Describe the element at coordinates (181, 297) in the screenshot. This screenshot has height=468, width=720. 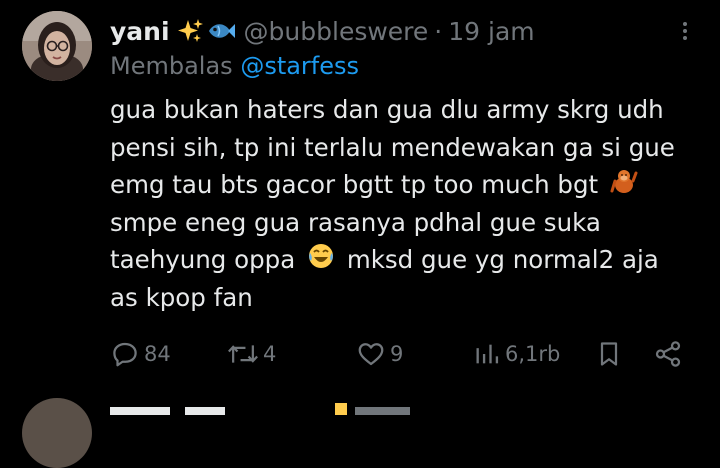
I see `tweet-text-line: as kpop fan` at that location.